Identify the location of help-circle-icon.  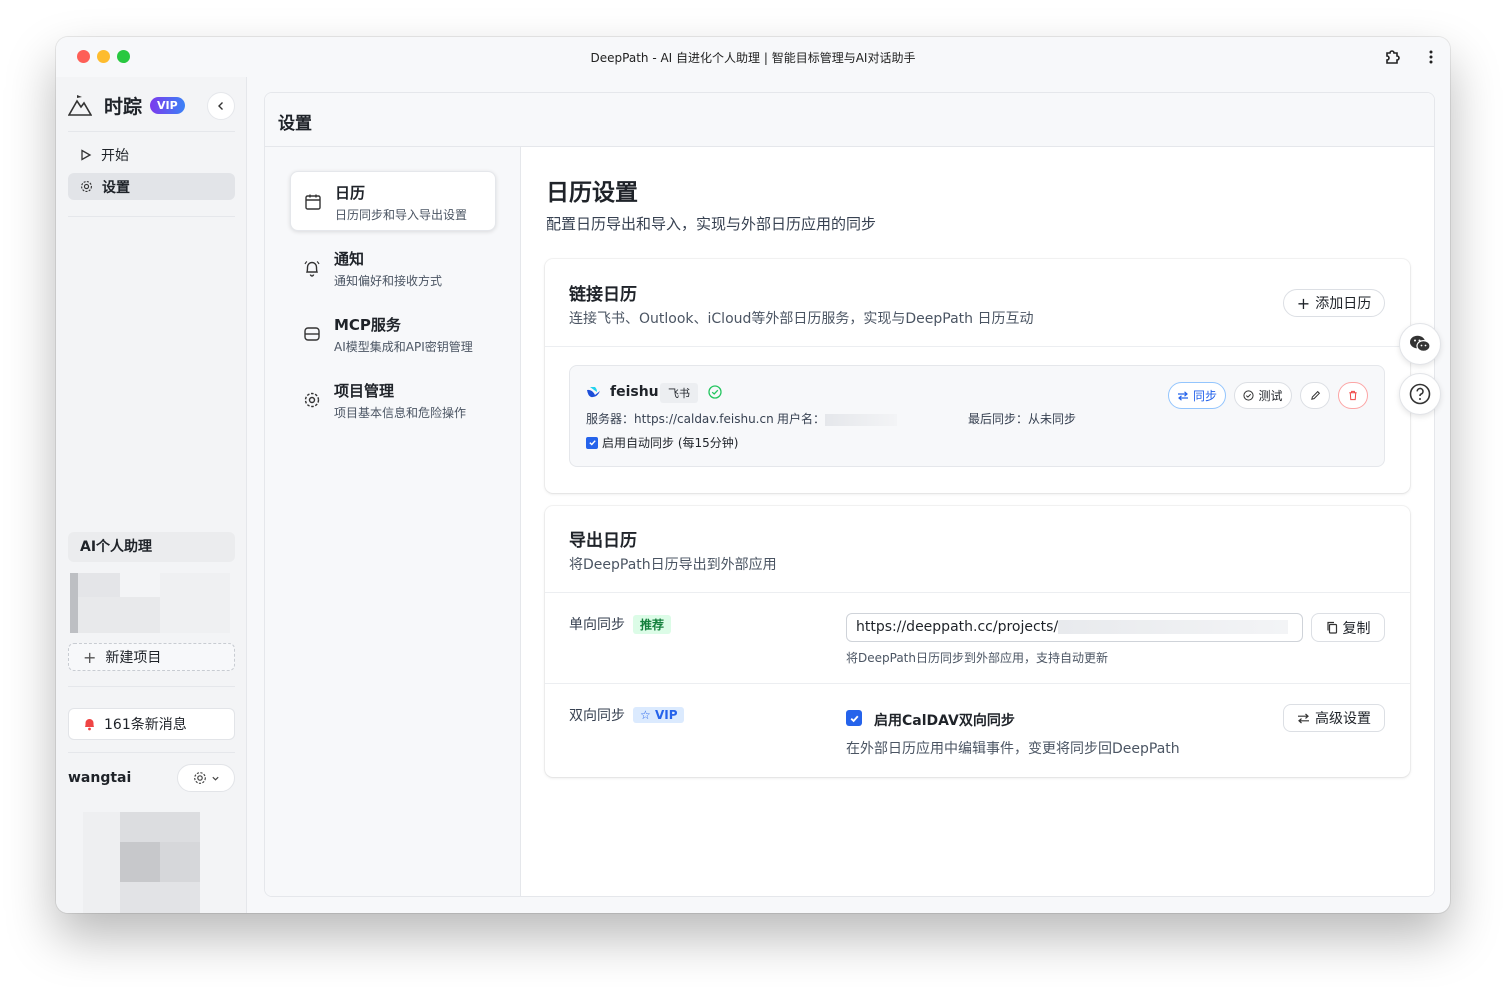
(1420, 394).